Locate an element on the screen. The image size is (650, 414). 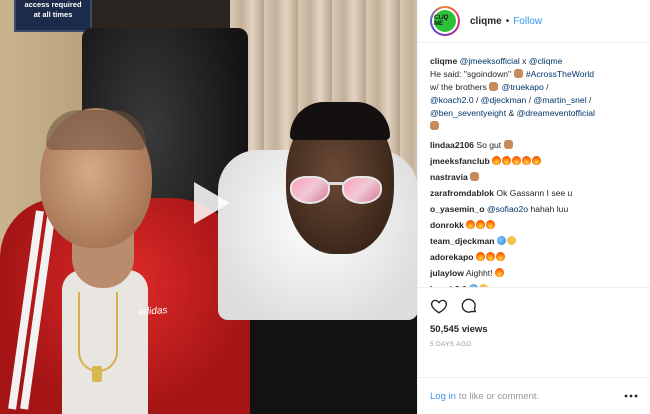
caption-text: He said: "sgoindown" is located at coordinates (472, 74).